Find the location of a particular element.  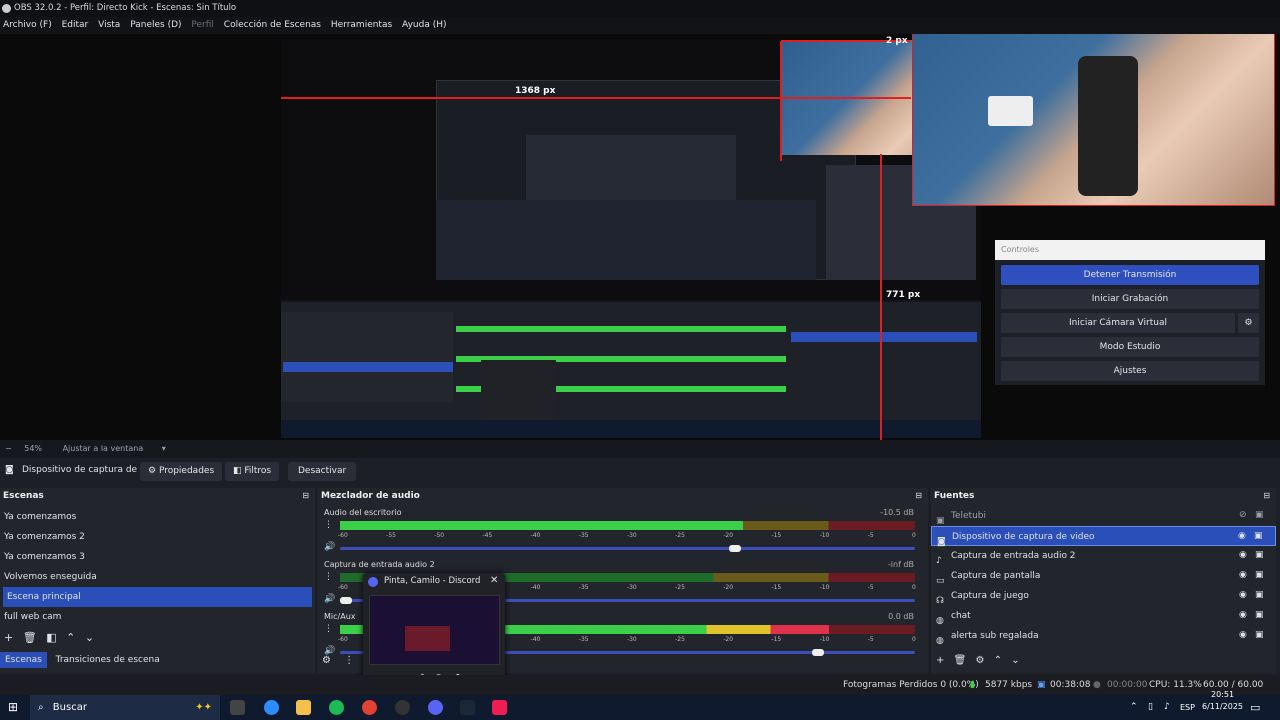

gear-icon: ⚙ is located at coordinates (979, 660).